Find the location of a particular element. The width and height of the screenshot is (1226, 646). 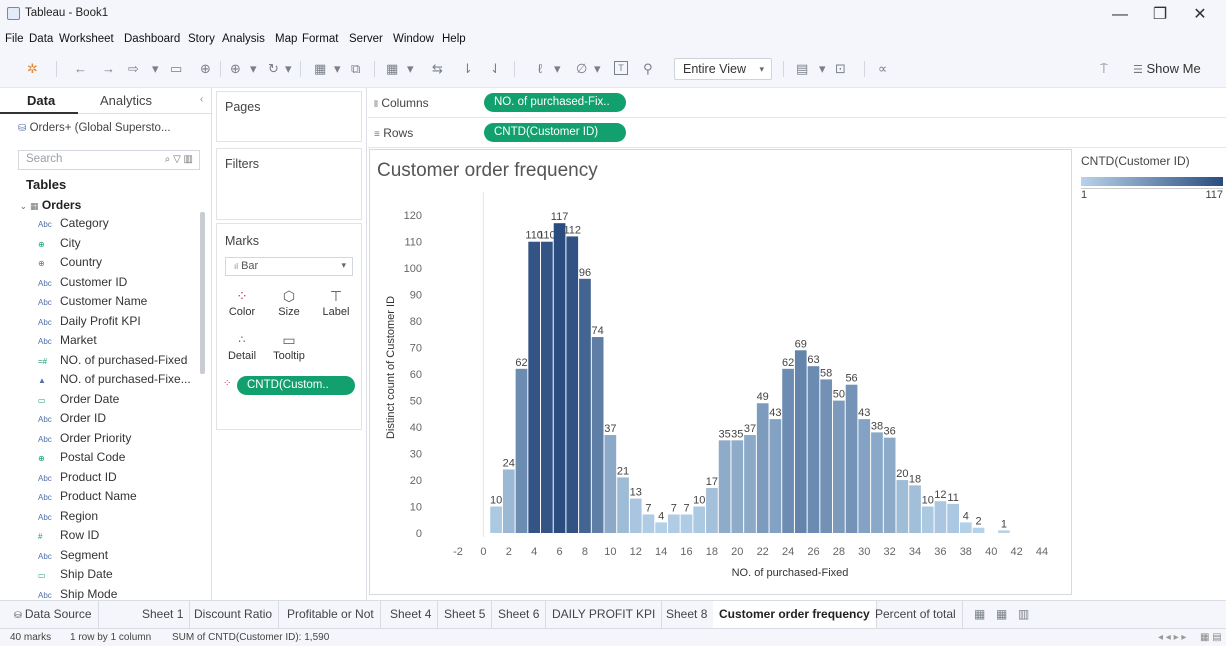

pin-icon: ⍑ is located at coordinates (1104, 69).